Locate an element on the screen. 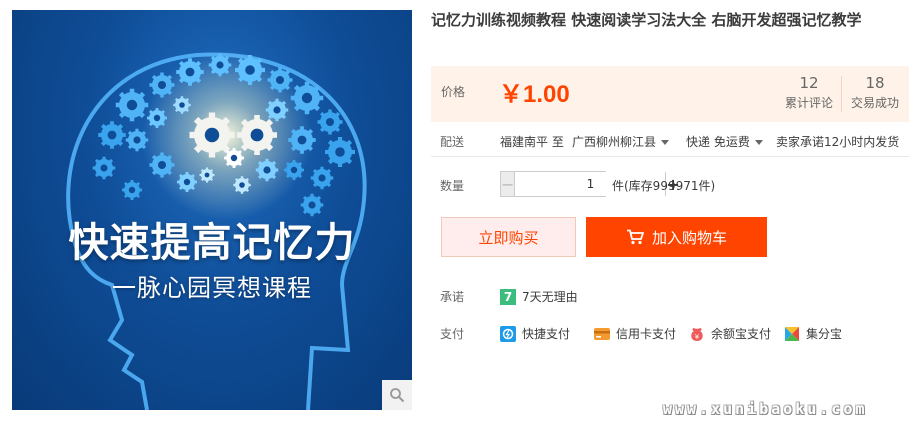  divider is located at coordinates (670, 156).